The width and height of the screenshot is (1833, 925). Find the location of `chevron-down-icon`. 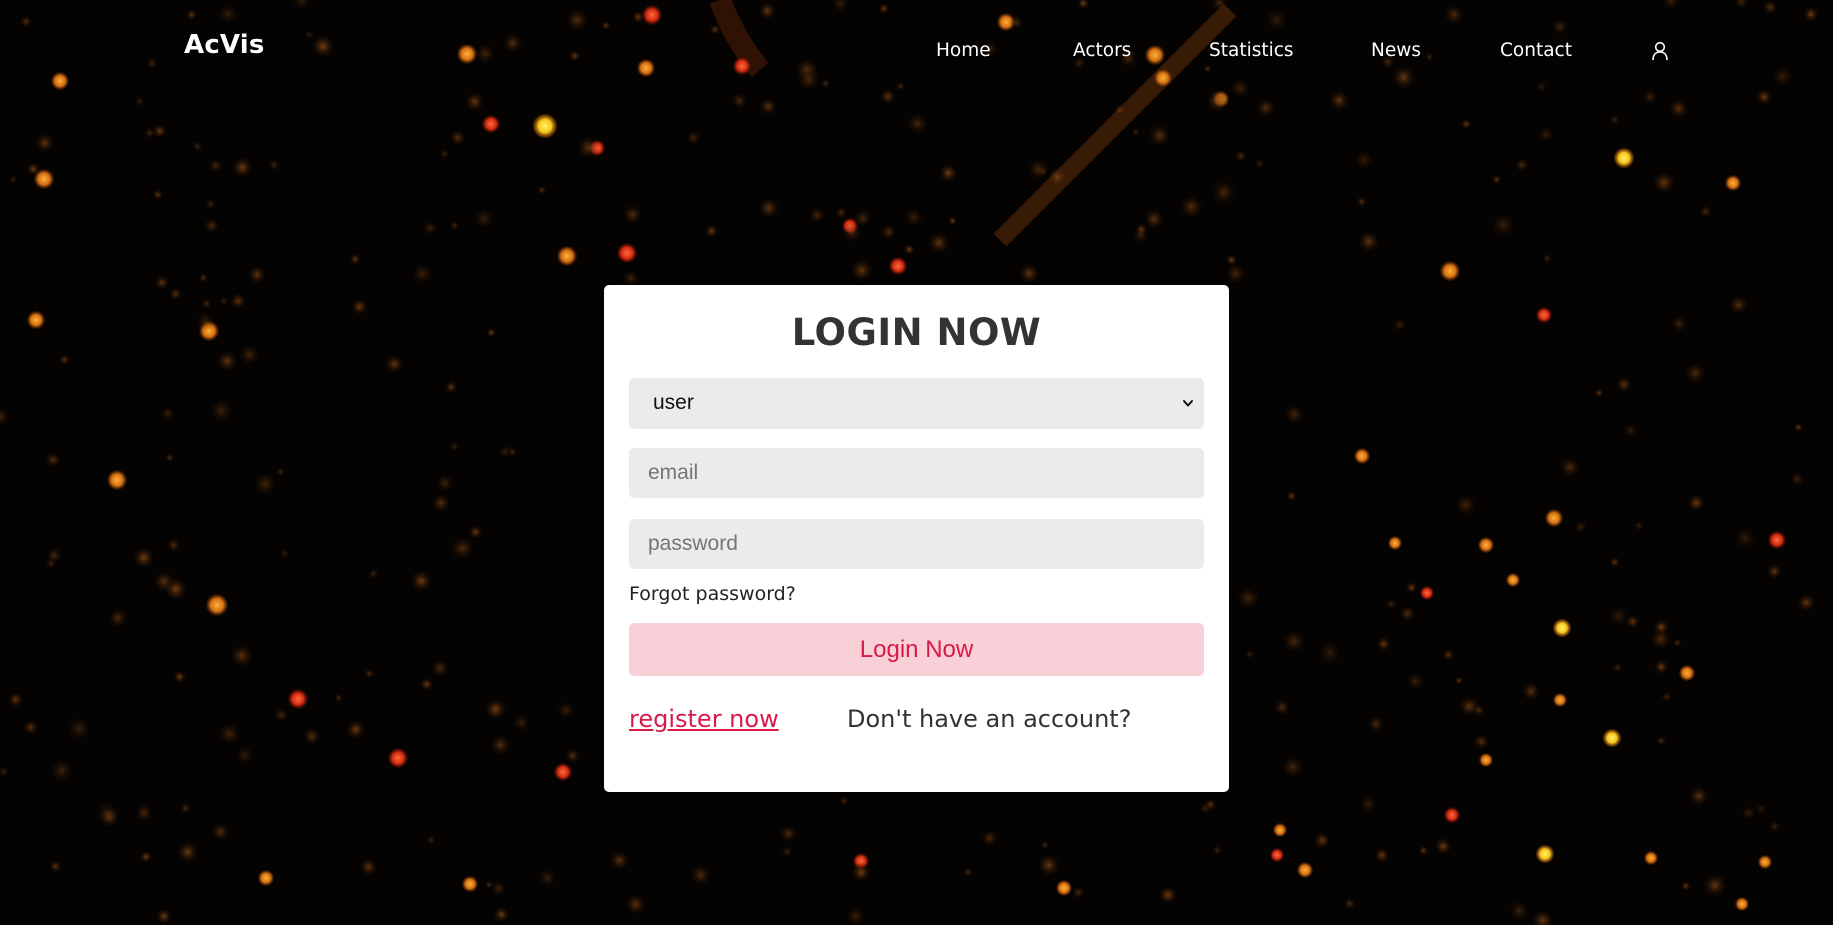

chevron-down-icon is located at coordinates (1188, 403).